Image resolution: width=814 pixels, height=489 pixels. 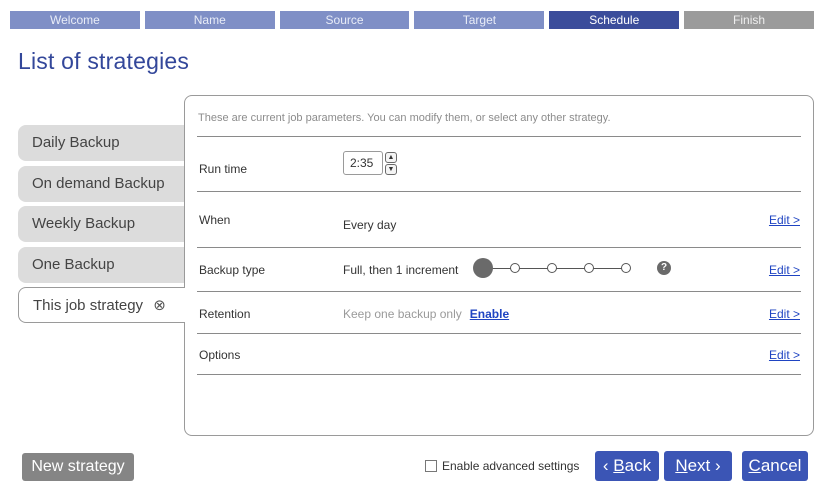 I want to click on strategy-tab-on-demand-backup: On demand Backup, so click(x=102, y=184).